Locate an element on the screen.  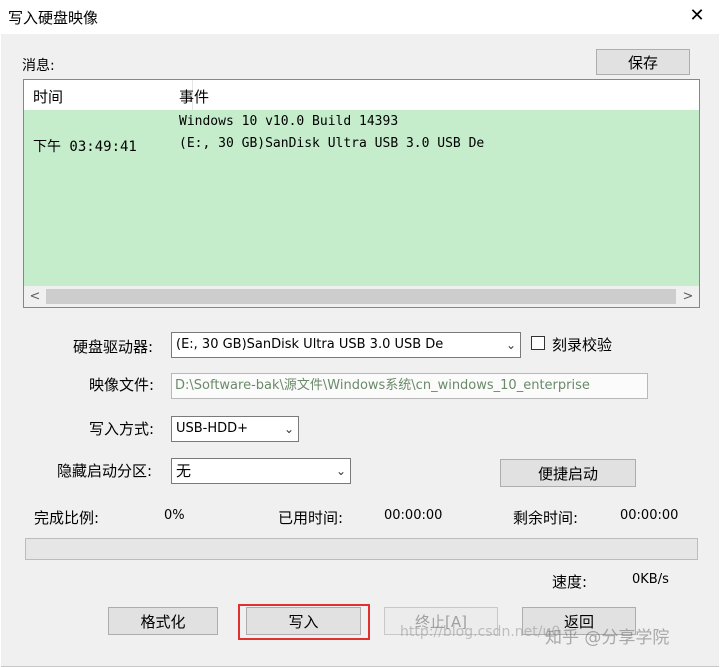
drive-label: 硬盘驱动器: is located at coordinates (113, 347).